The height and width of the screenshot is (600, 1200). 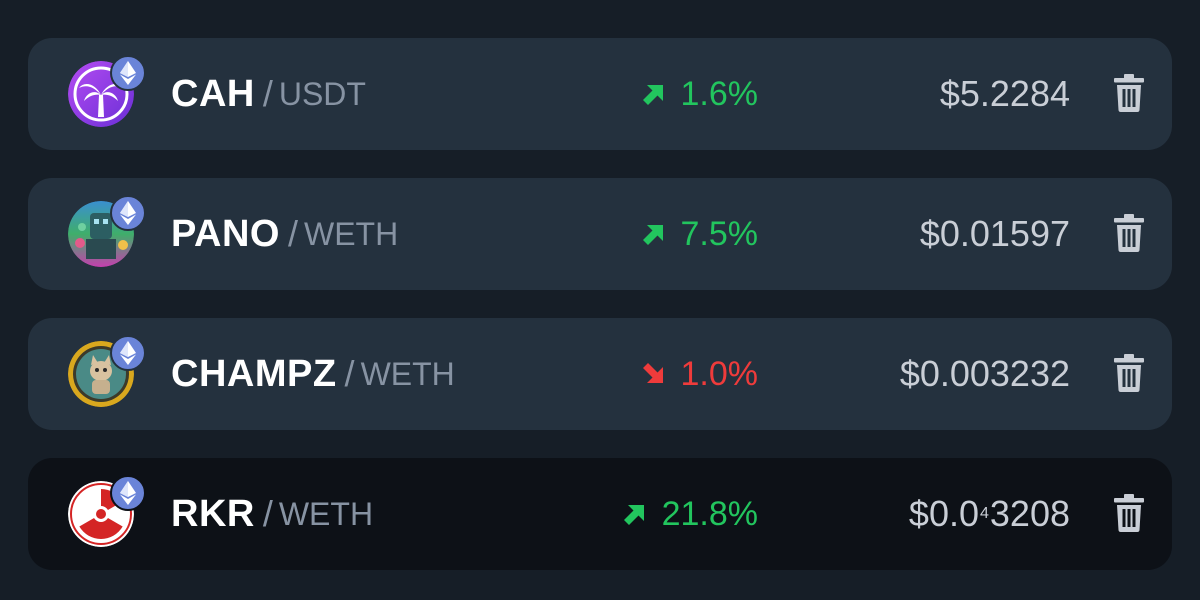 What do you see at coordinates (213, 513) in the screenshot?
I see `base-symbol: RKR` at bounding box center [213, 513].